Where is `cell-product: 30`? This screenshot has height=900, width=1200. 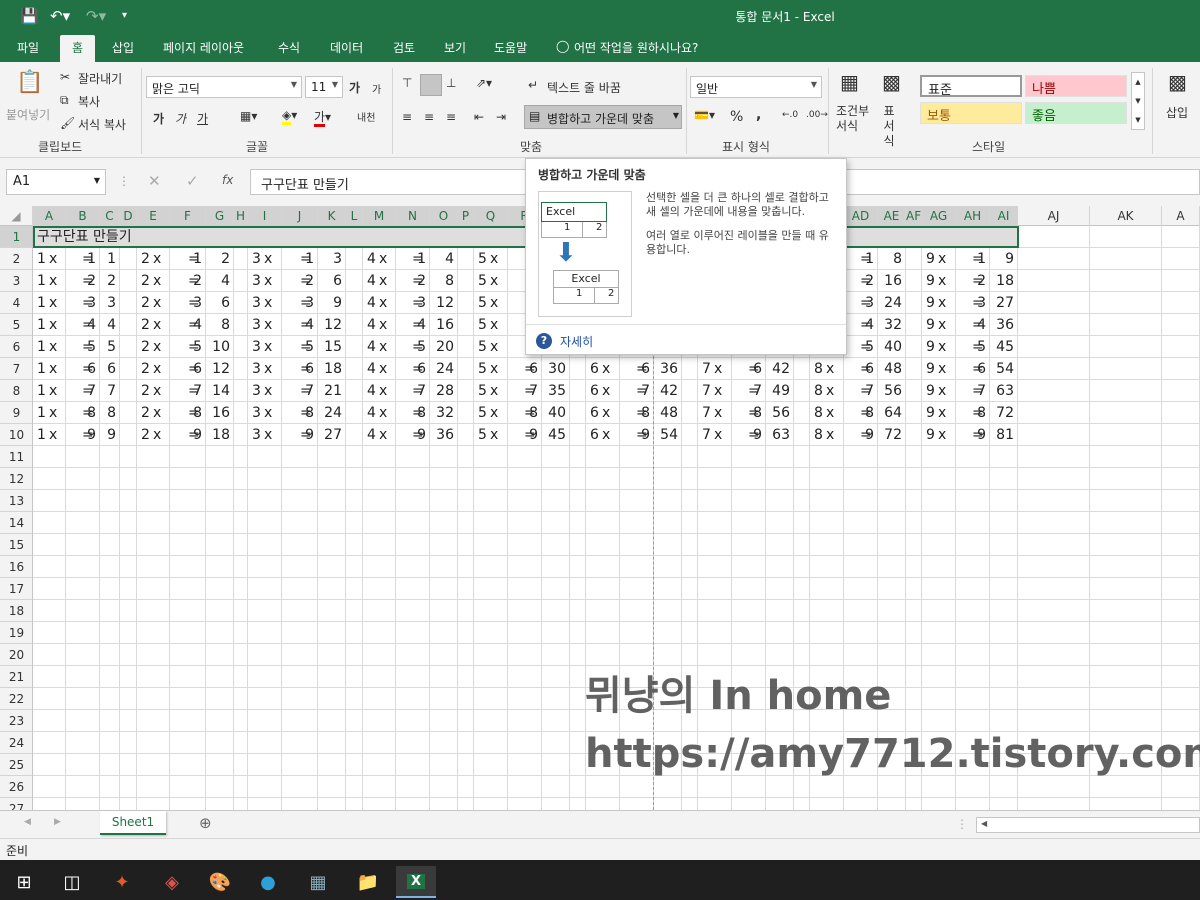
cell-product: 30 is located at coordinates (554, 369).